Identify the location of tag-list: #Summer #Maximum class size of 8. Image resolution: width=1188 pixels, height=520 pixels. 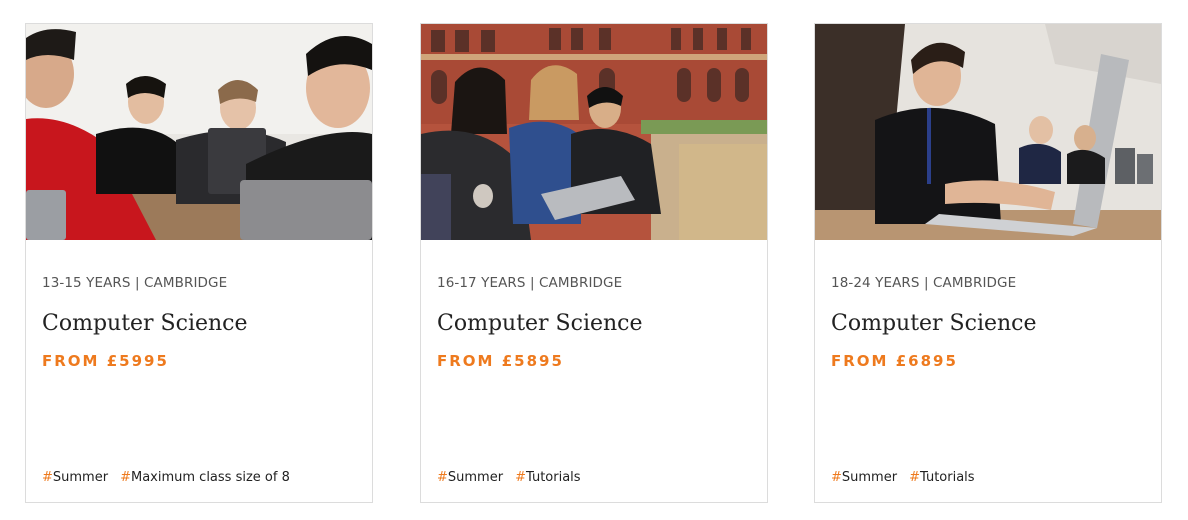
(166, 477).